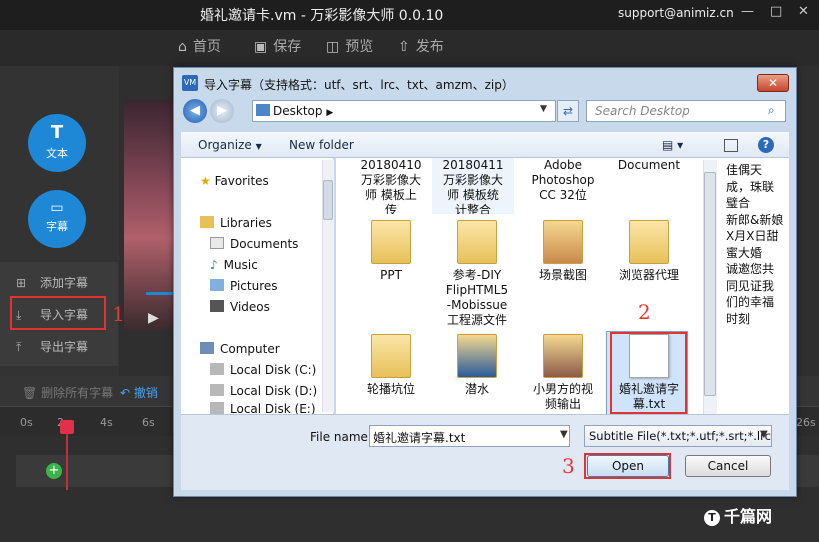  Describe the element at coordinates (648, 275) in the screenshot. I see `folder-label: 浏览器代理` at that location.